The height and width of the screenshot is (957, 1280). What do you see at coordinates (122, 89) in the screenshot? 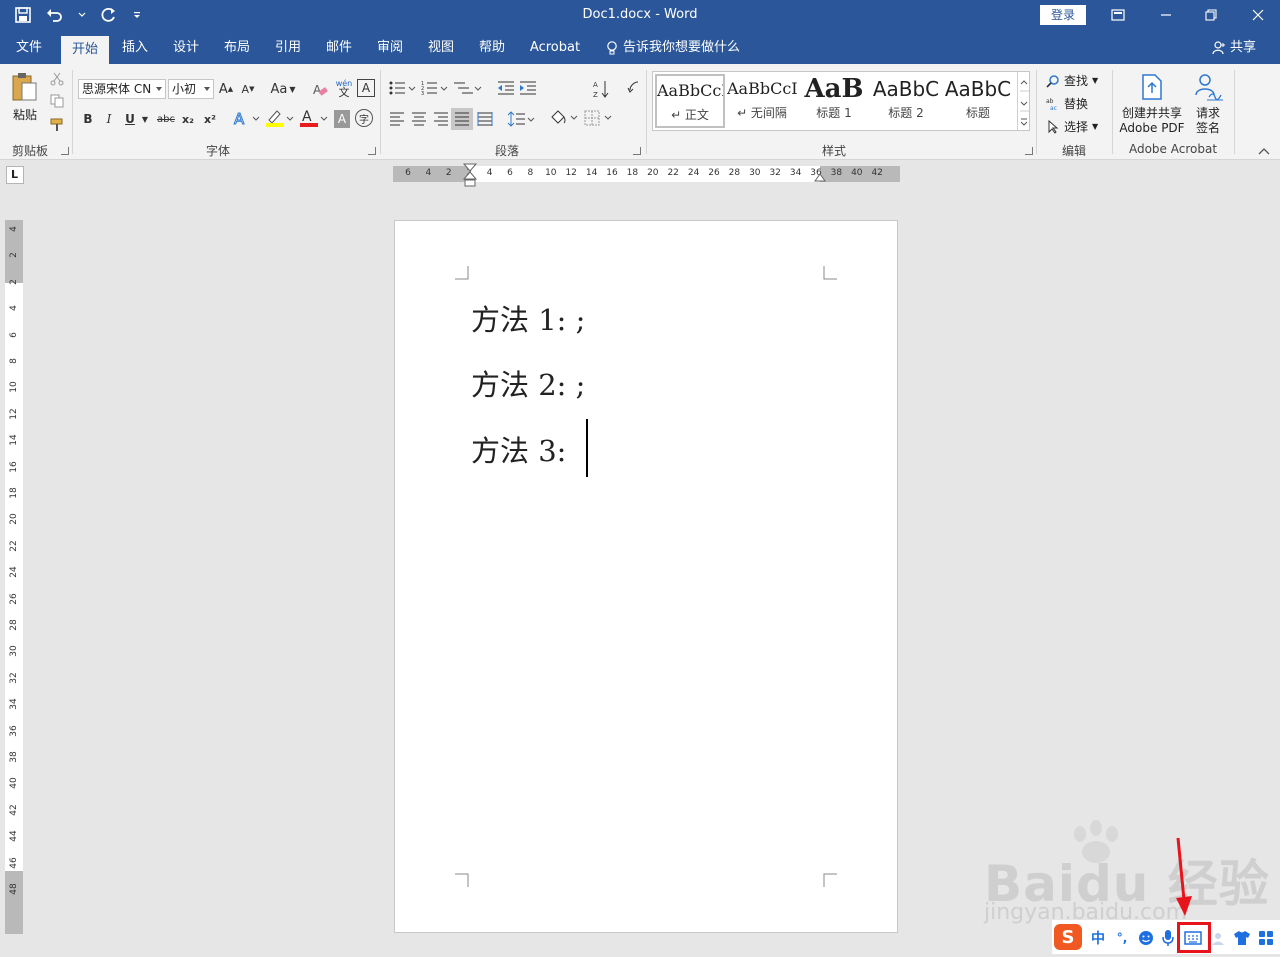
I see `font-name-select: 思源宋体 CN` at bounding box center [122, 89].